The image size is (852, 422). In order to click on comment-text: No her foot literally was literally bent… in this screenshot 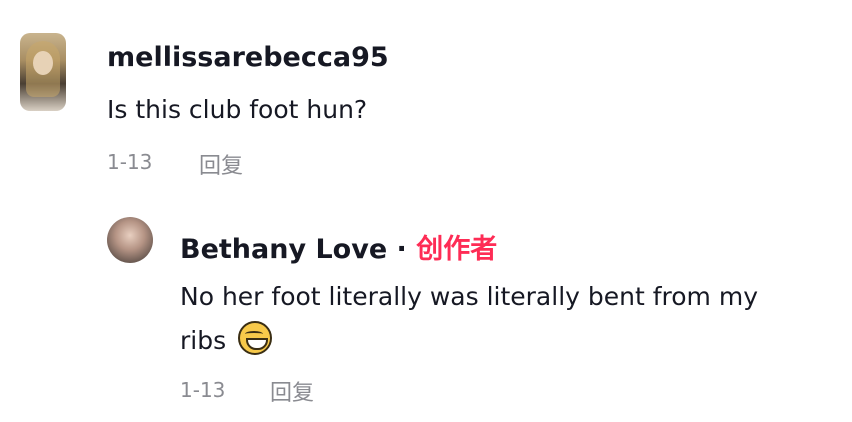, I will do `click(469, 319)`.